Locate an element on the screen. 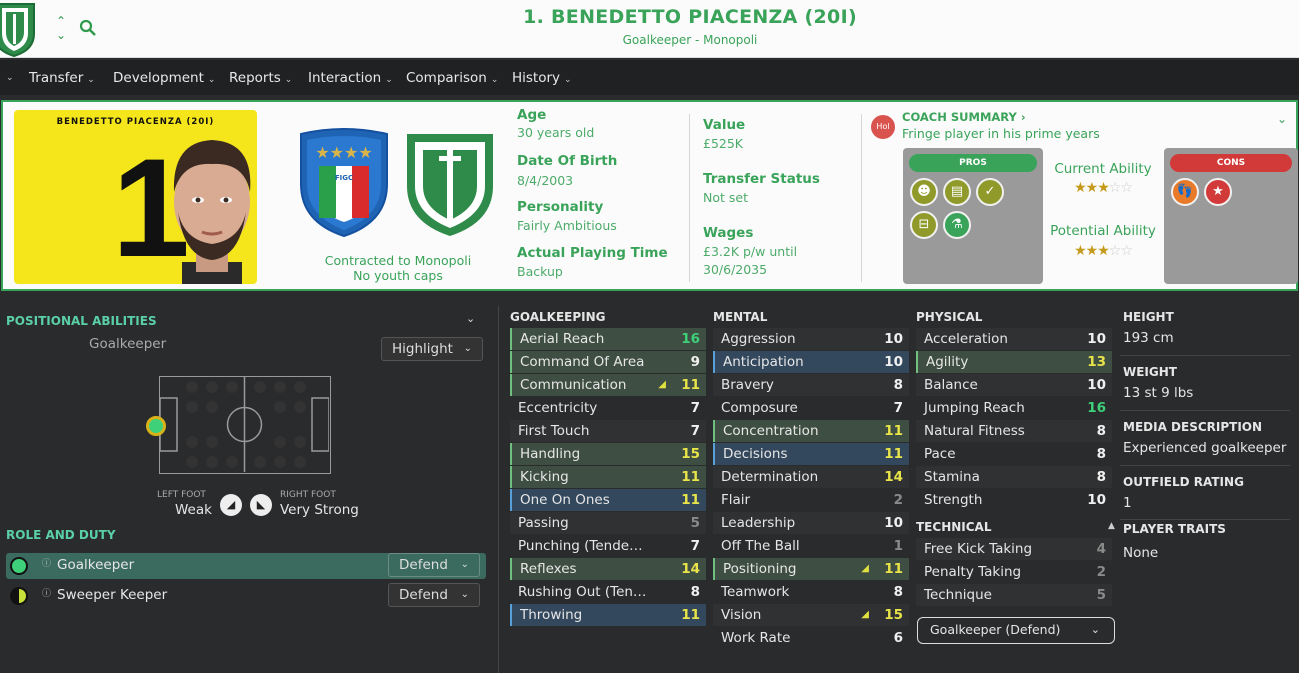 This screenshot has width=1299, height=673. foot-icon: 👣 is located at coordinates (1185, 192).